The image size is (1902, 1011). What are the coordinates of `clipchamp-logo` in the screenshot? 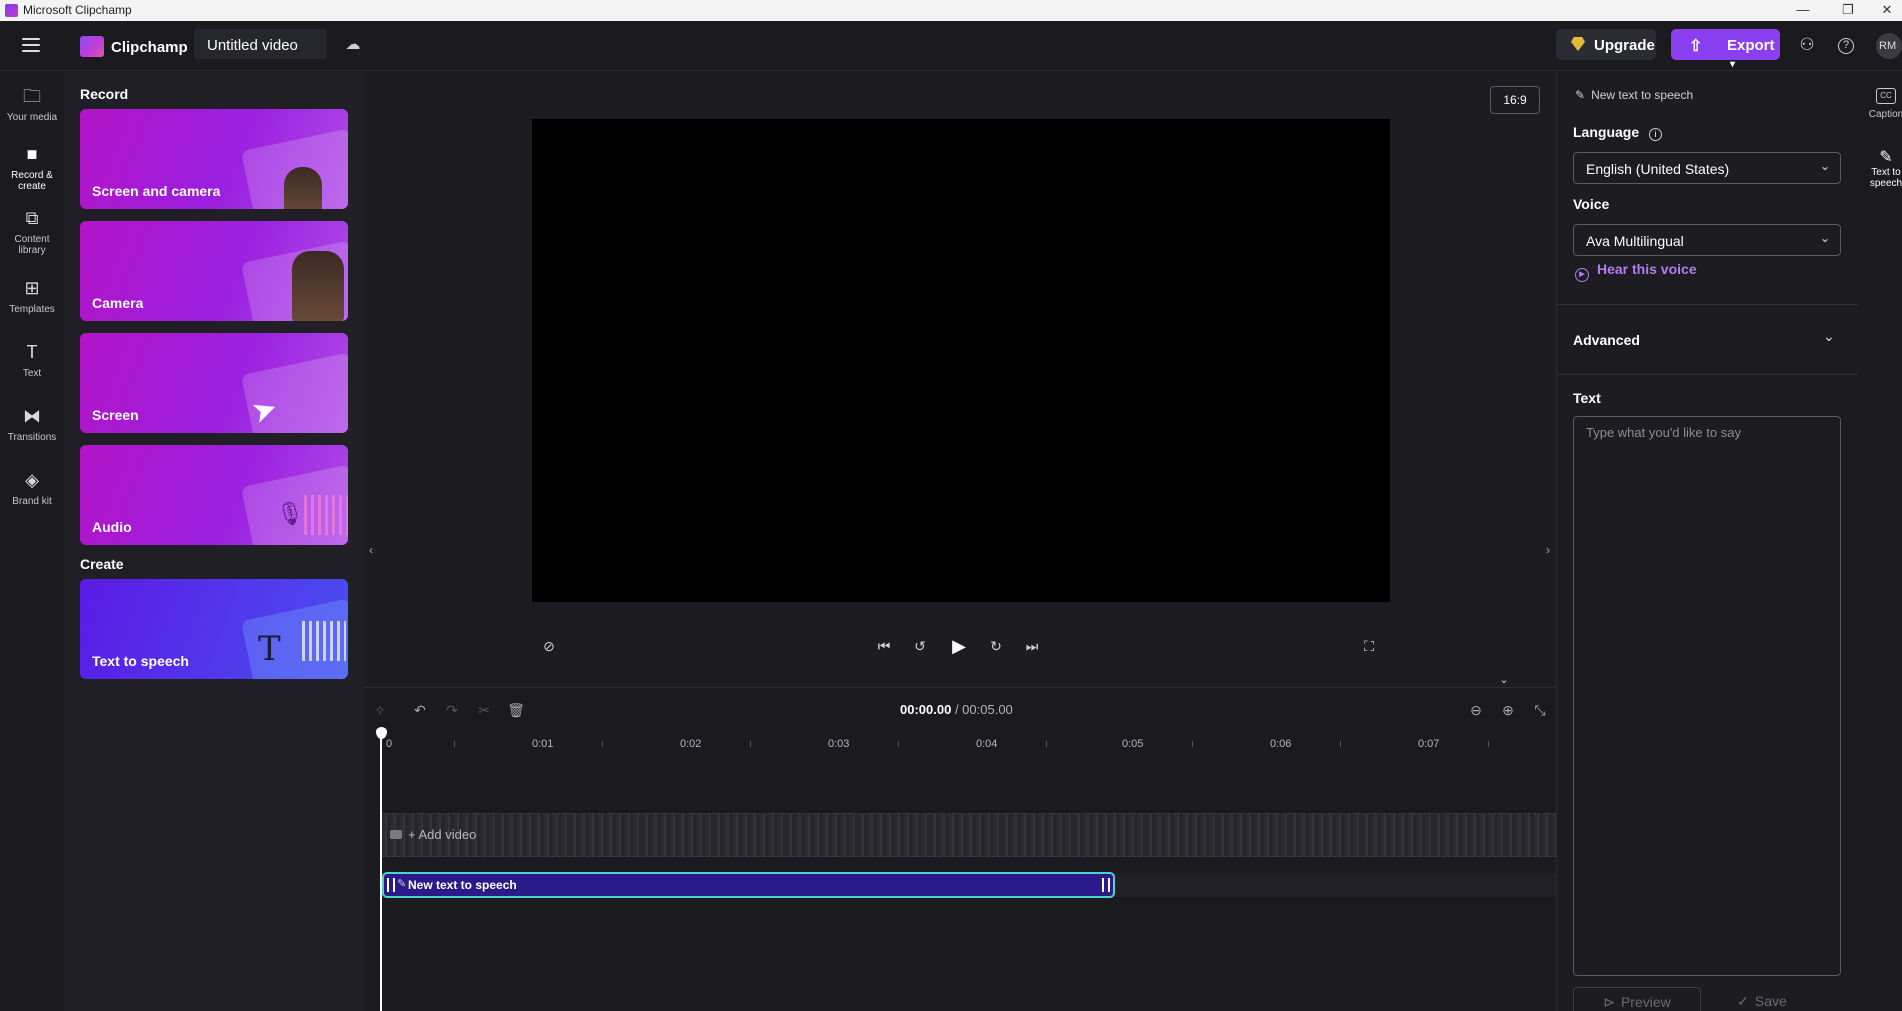 It's located at (92, 46).